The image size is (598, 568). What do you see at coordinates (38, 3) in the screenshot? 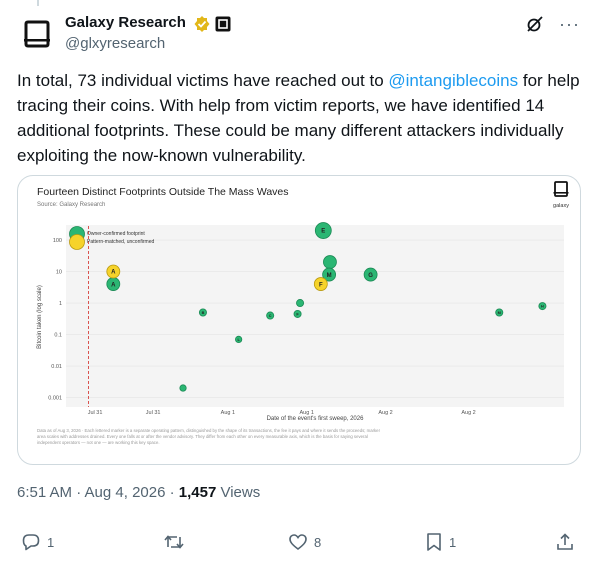
I see `thread-connector-line` at bounding box center [38, 3].